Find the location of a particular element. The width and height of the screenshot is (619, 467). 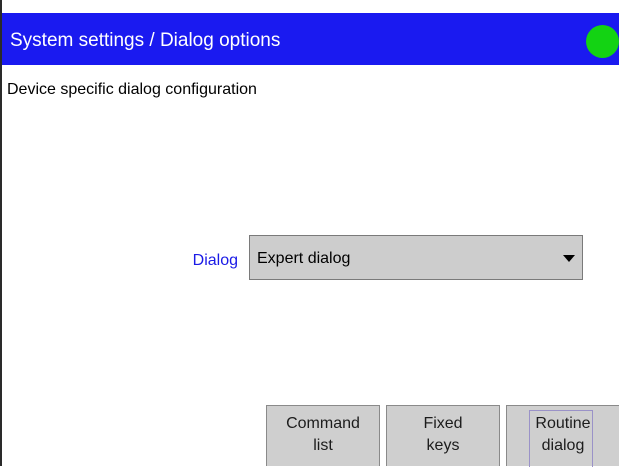

dialog-select: Expert dialog is located at coordinates (416, 257).